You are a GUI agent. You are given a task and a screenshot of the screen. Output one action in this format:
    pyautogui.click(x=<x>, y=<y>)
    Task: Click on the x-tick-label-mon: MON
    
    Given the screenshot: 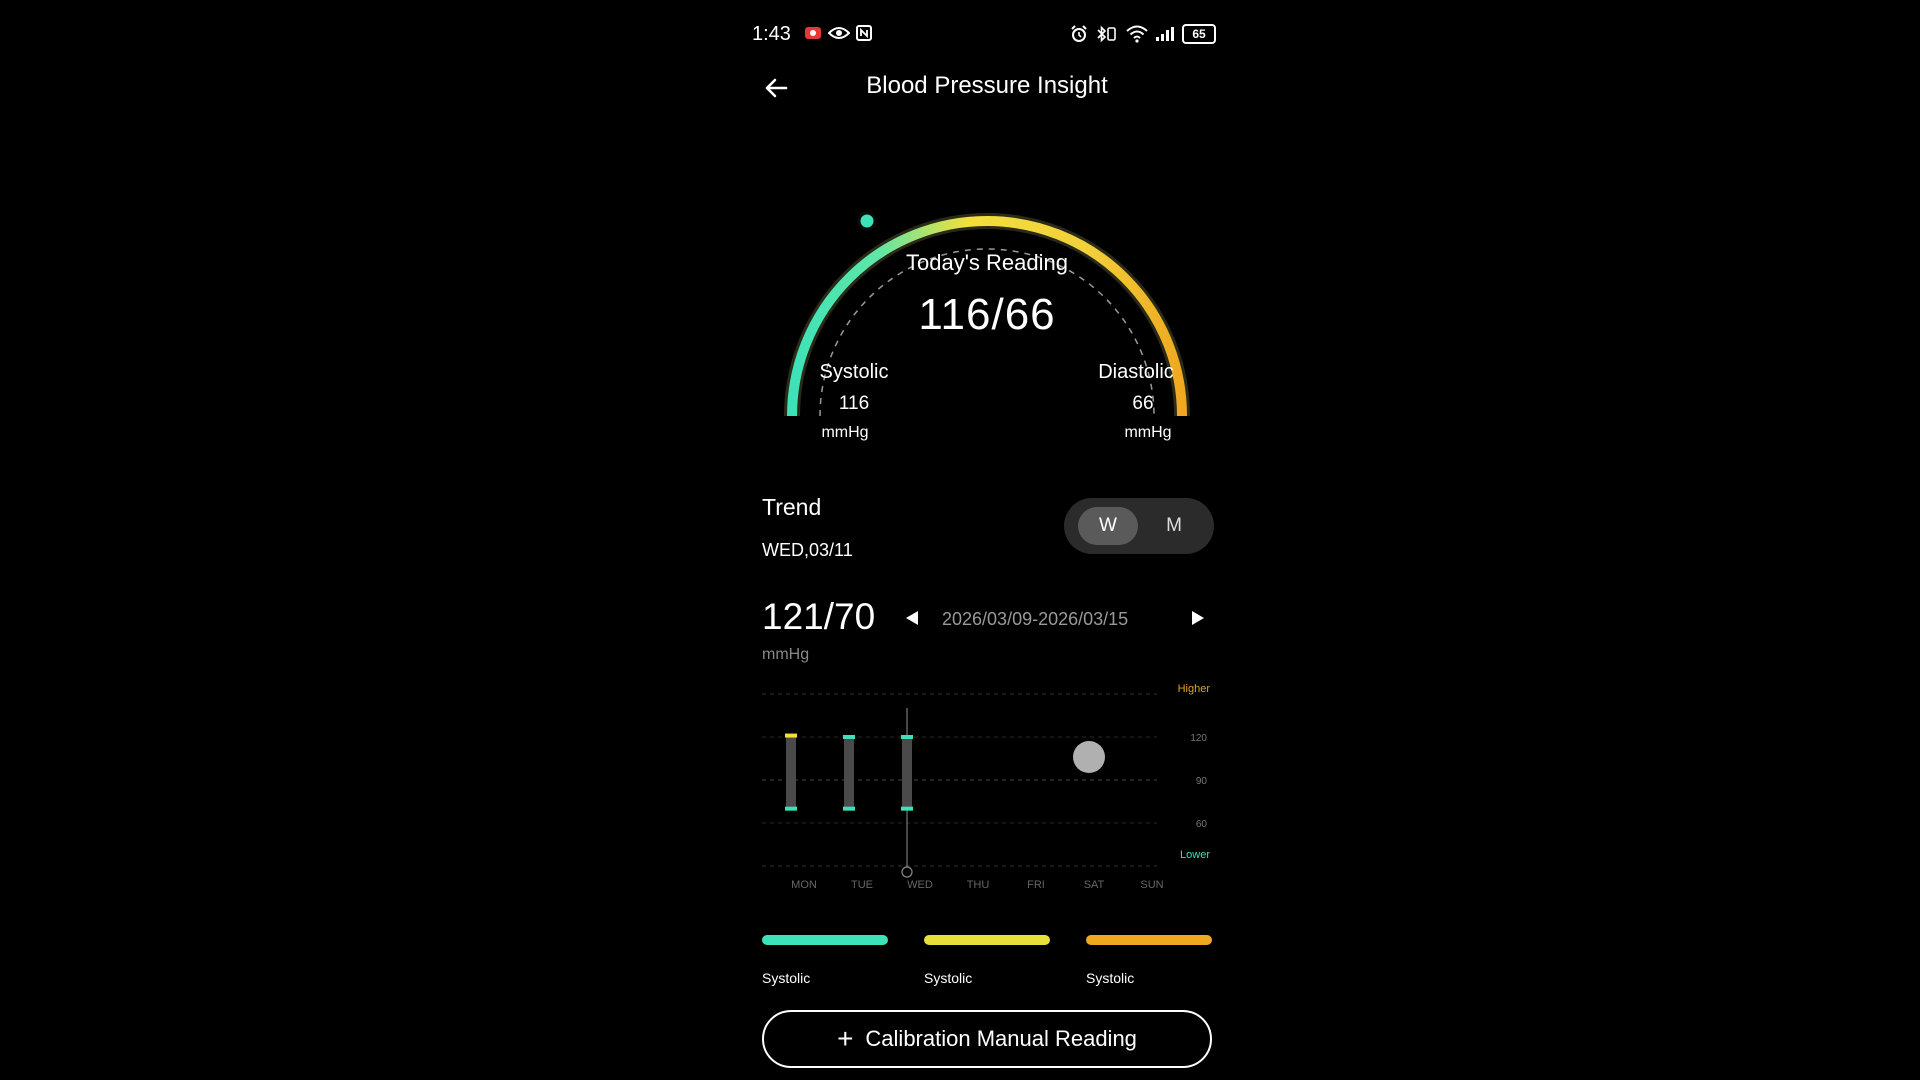 What is the action you would take?
    pyautogui.click(x=804, y=884)
    